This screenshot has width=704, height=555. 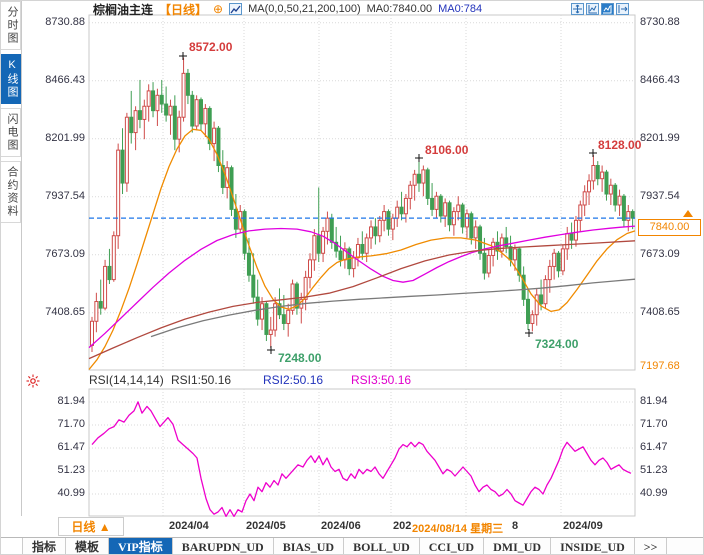 What do you see at coordinates (660, 312) in the screenshot?
I see `price-axis-label-right: 7408.65` at bounding box center [660, 312].